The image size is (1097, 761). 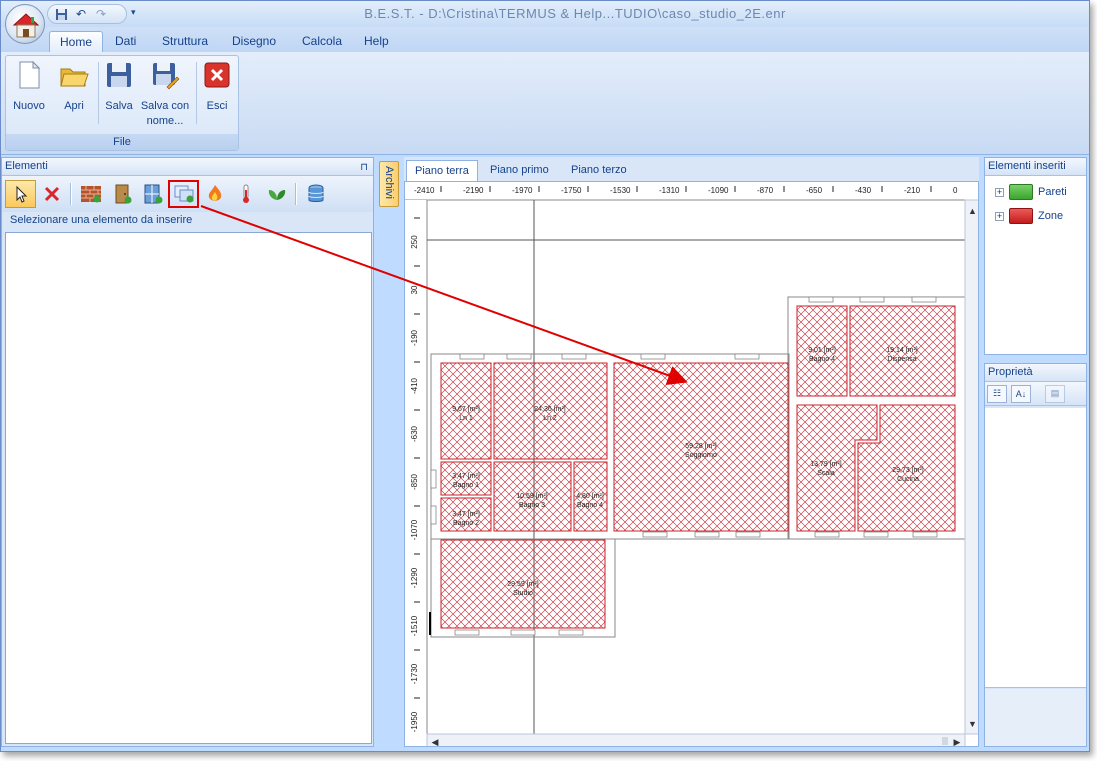 I want to click on archivi-label: Archivi, so click(x=389, y=183).